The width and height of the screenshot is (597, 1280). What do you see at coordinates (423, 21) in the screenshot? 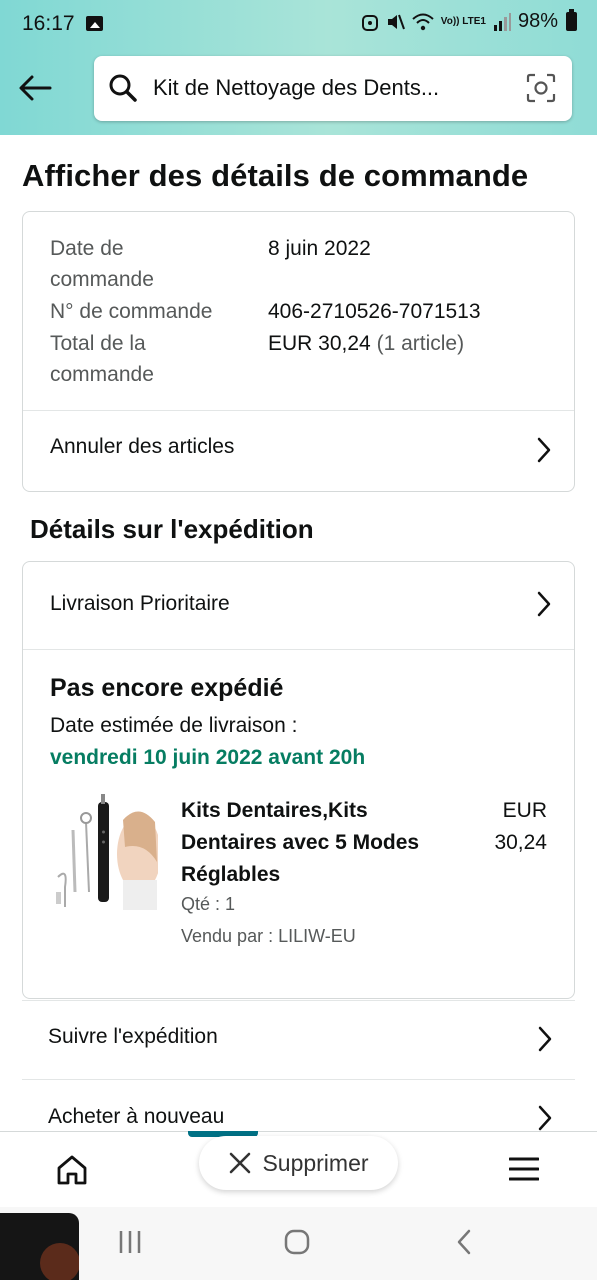
I see `wifi-icon` at bounding box center [423, 21].